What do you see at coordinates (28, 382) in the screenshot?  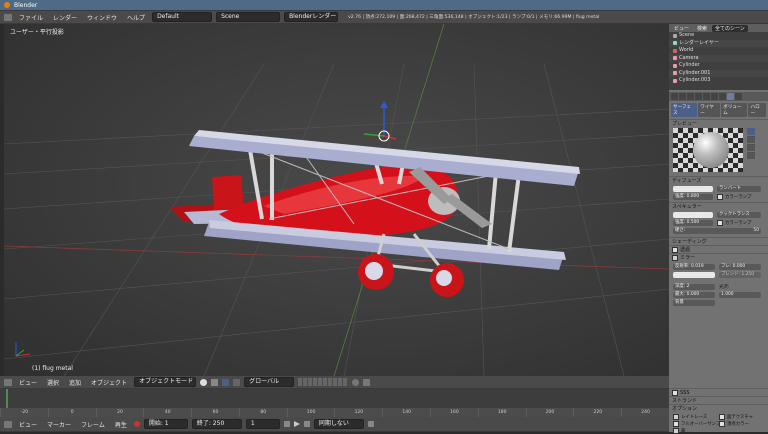 I see `menu-view: ビュー` at bounding box center [28, 382].